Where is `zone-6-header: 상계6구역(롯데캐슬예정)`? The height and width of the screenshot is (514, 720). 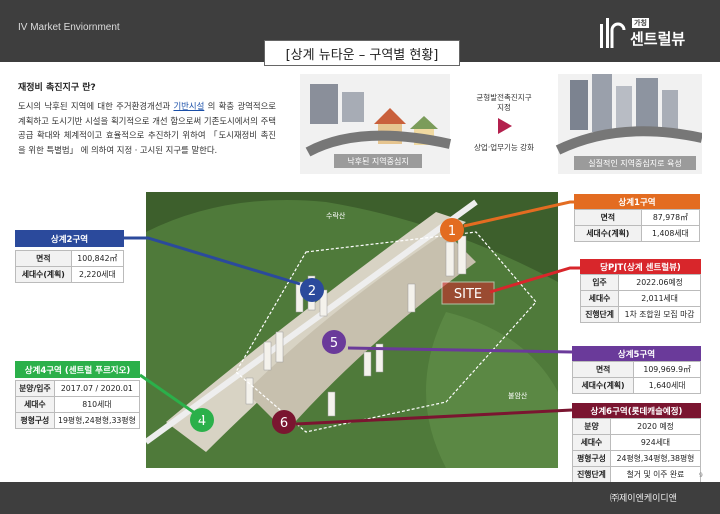 zone-6-header: 상계6구역(롯데캐슬예정) is located at coordinates (636, 410).